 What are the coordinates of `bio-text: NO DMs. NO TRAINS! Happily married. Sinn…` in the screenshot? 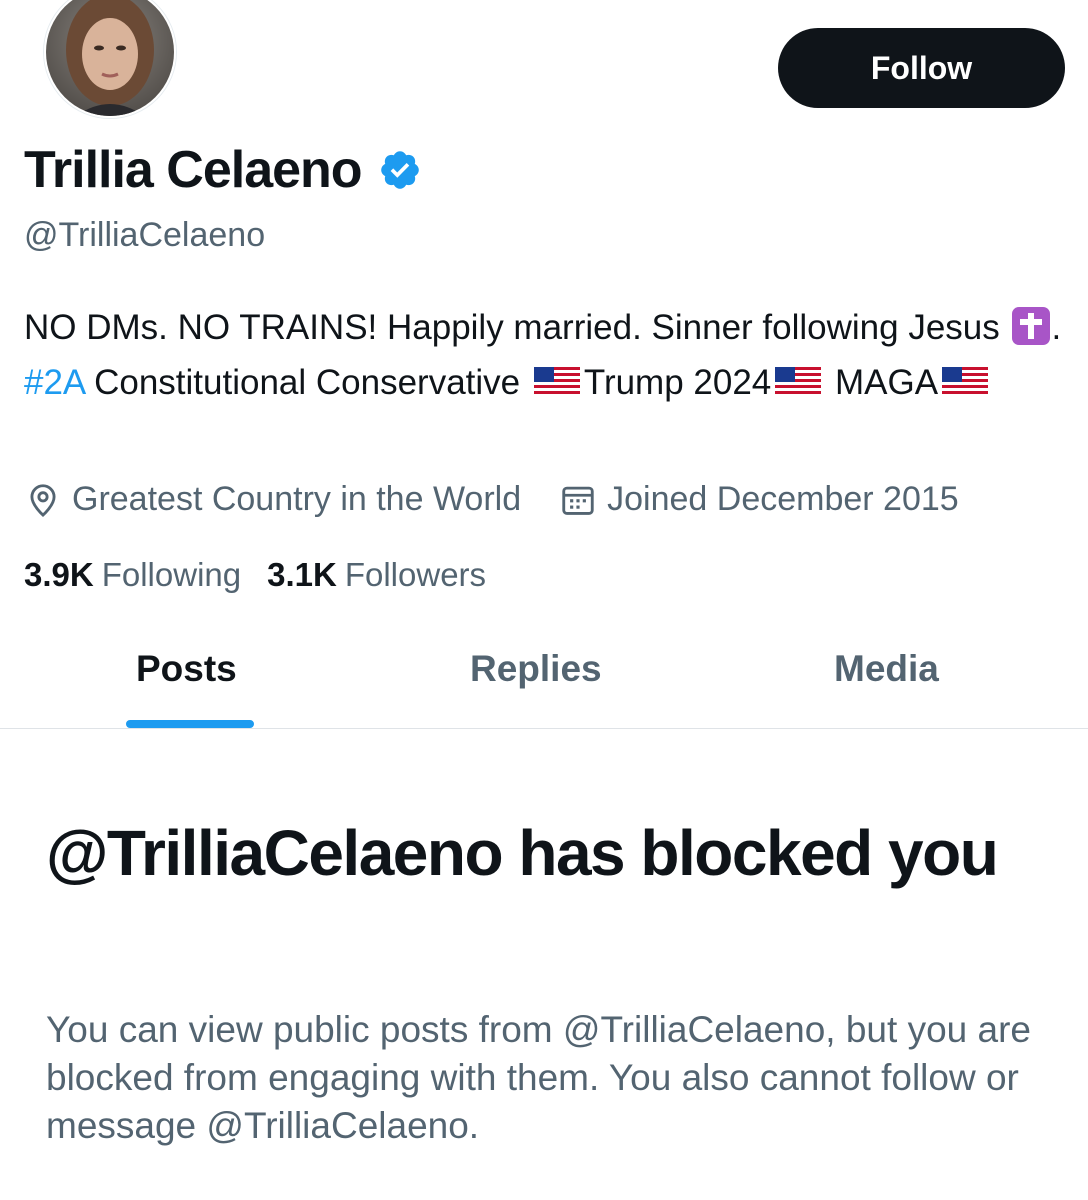 It's located at (517, 327).